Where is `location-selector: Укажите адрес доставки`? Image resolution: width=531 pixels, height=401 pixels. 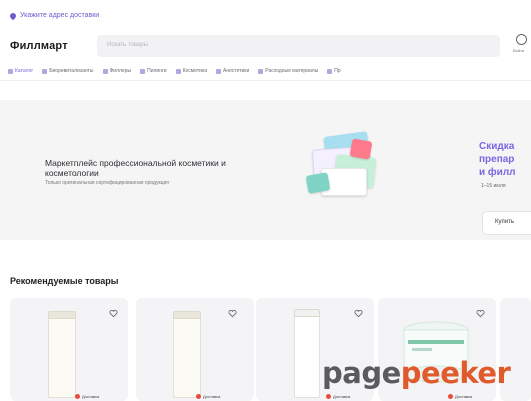 location-selector: Укажите адрес доставки is located at coordinates (54, 15).